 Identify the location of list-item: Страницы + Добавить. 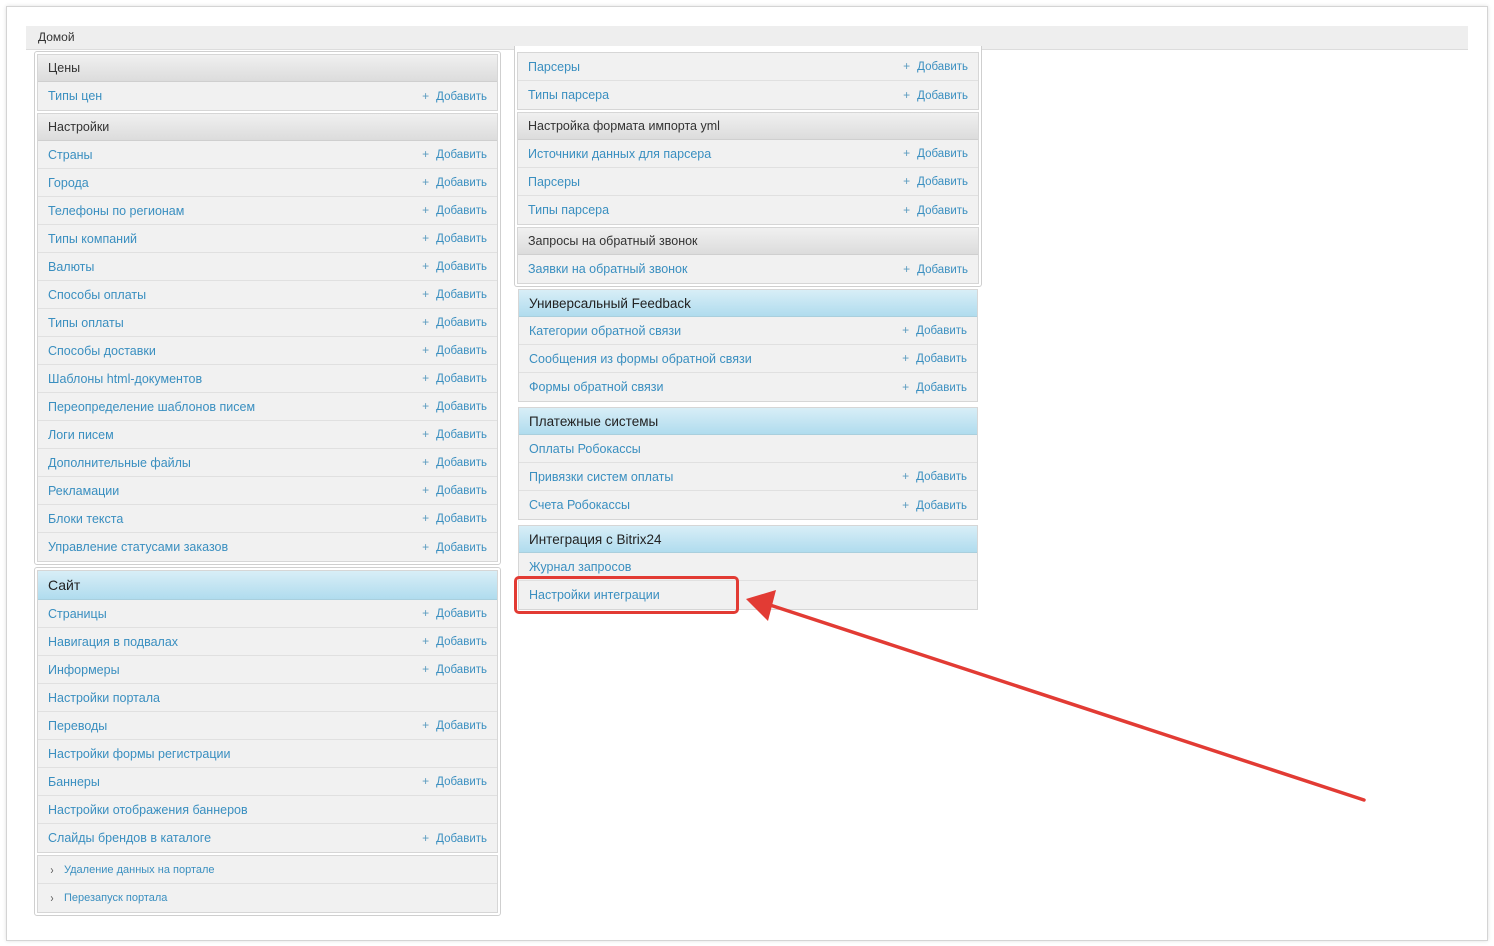
(267, 614).